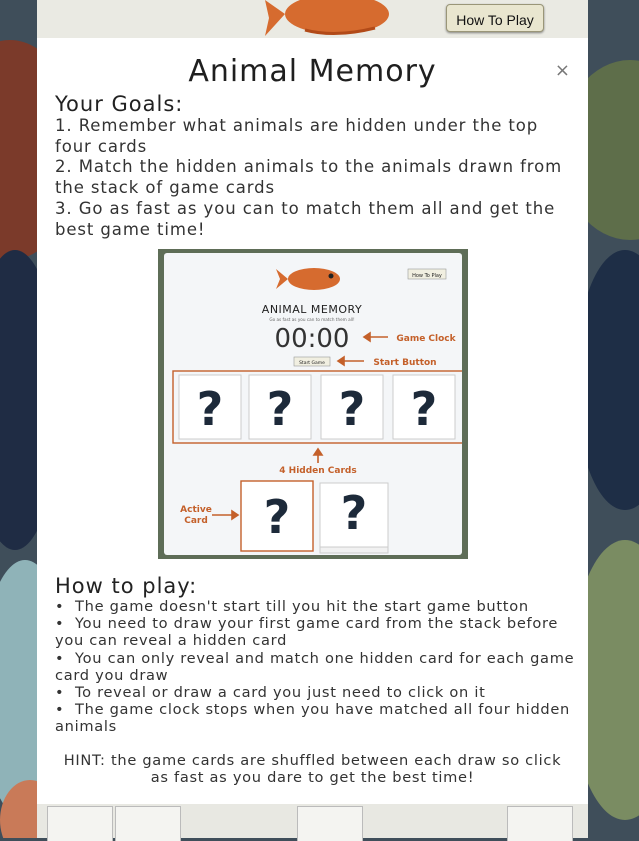 This screenshot has height=841, width=639. I want to click on card-stack: ?, so click(354, 518).